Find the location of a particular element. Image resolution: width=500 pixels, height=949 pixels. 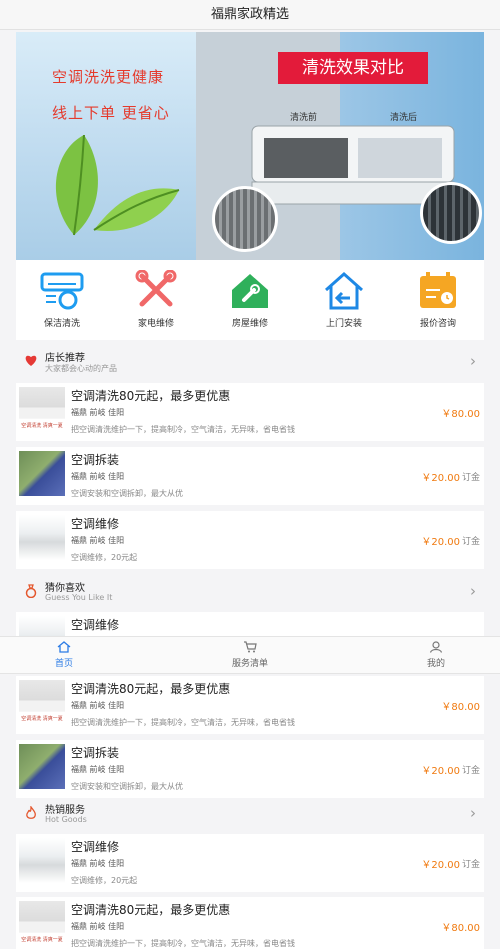

product-card-guess-peek: 空调维修 is located at coordinates (250, 624).